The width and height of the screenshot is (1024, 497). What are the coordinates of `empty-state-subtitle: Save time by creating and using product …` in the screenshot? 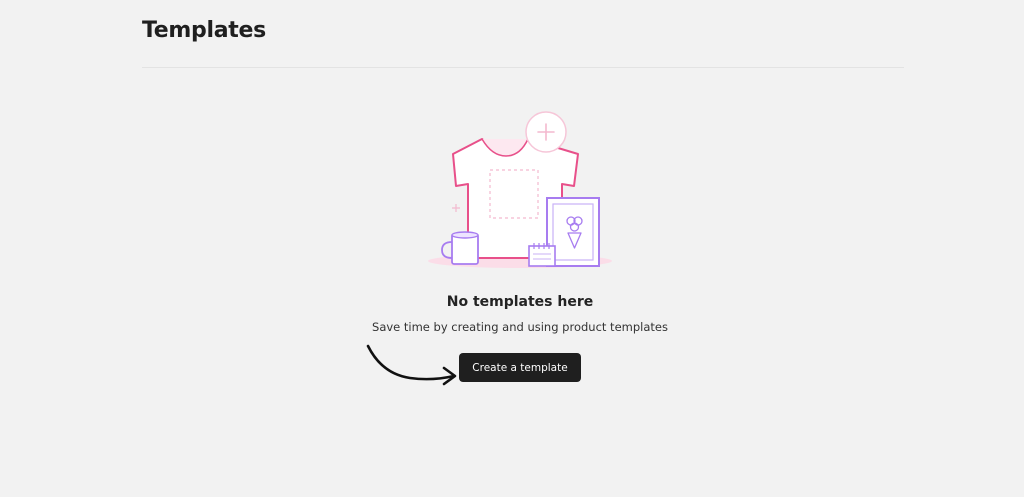 It's located at (520, 327).